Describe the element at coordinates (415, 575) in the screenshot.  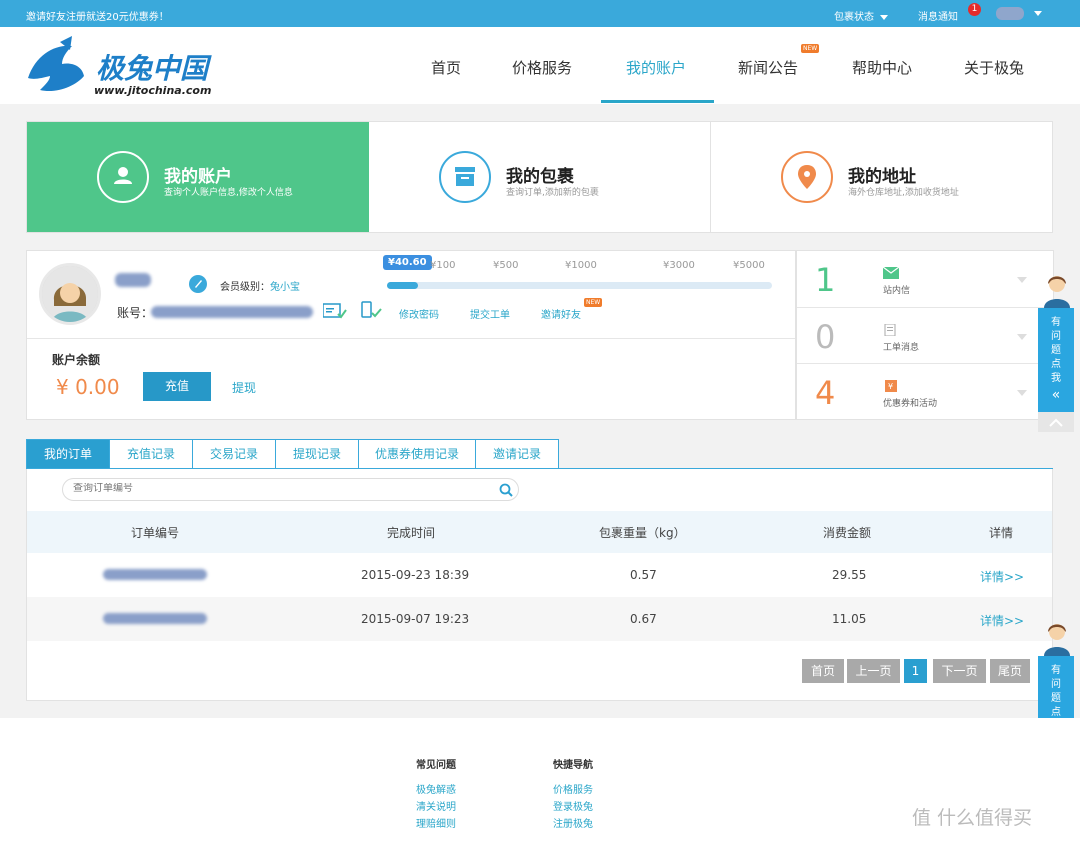
I see `order-time: 2015-09-23 18:39` at that location.